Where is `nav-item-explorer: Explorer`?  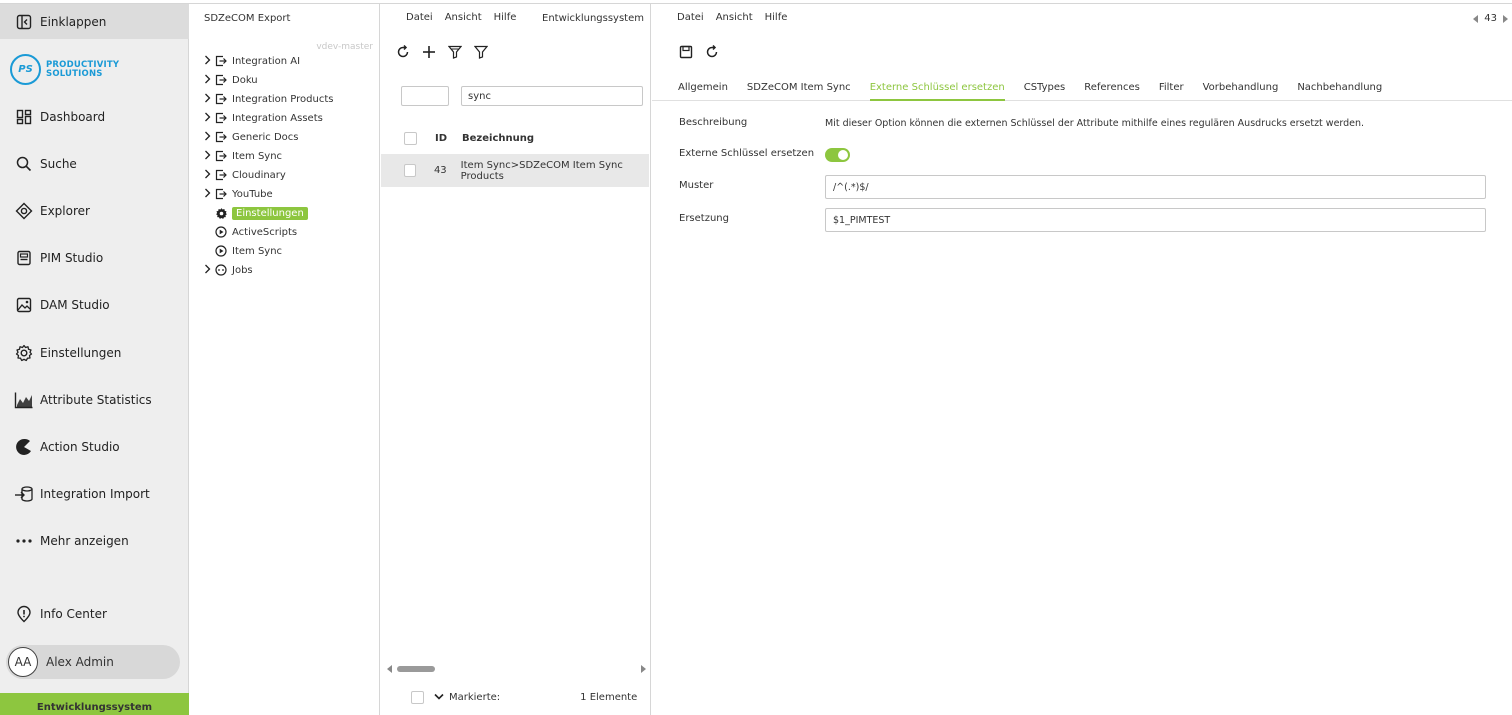 nav-item-explorer: Explorer is located at coordinates (94, 211).